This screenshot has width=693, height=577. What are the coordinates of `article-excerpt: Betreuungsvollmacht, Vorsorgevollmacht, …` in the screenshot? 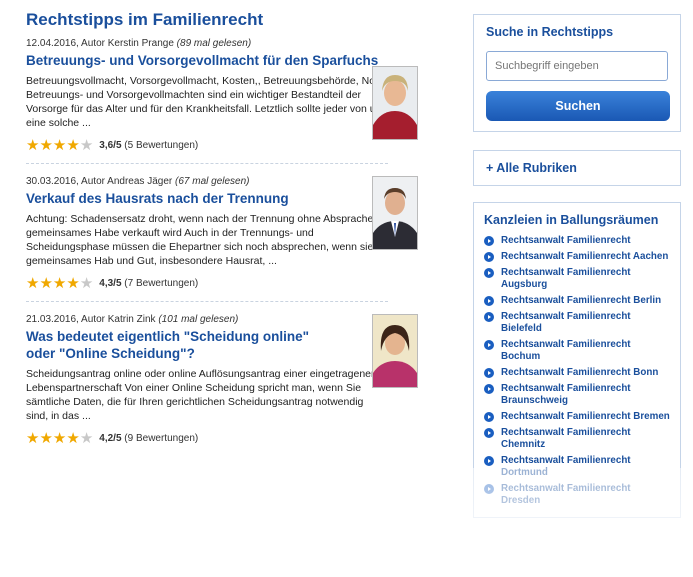 It's located at (207, 102).